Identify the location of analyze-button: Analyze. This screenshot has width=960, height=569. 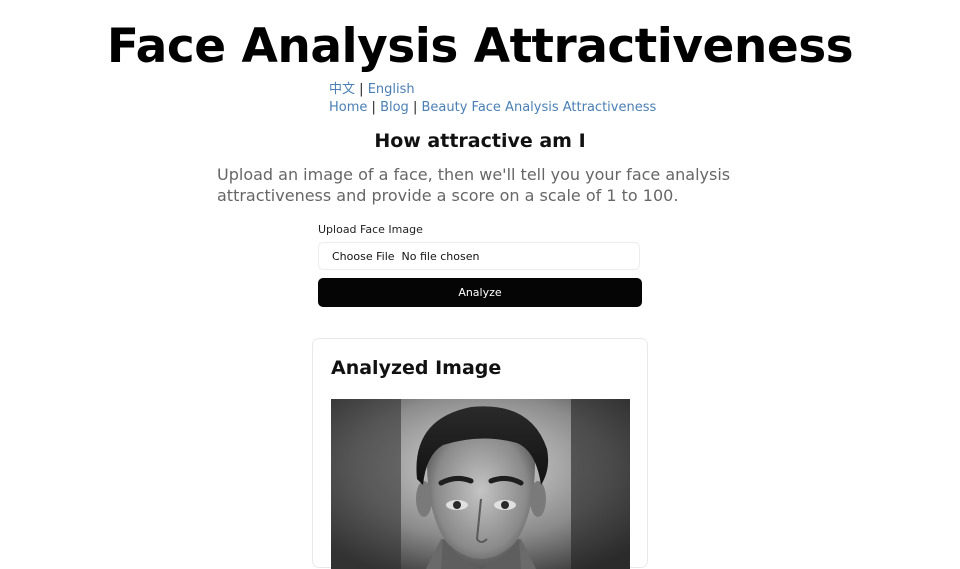
(480, 292).